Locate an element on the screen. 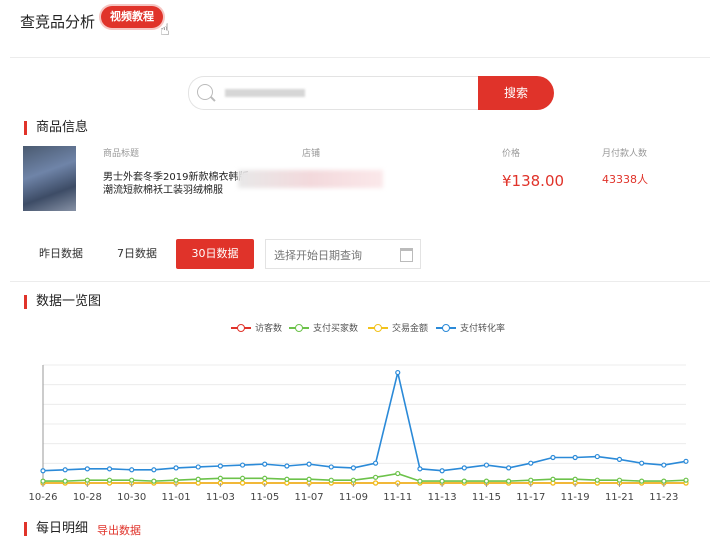 Image resolution: width=720 pixels, height=538 pixels. shop-name-redacted is located at coordinates (310, 179).